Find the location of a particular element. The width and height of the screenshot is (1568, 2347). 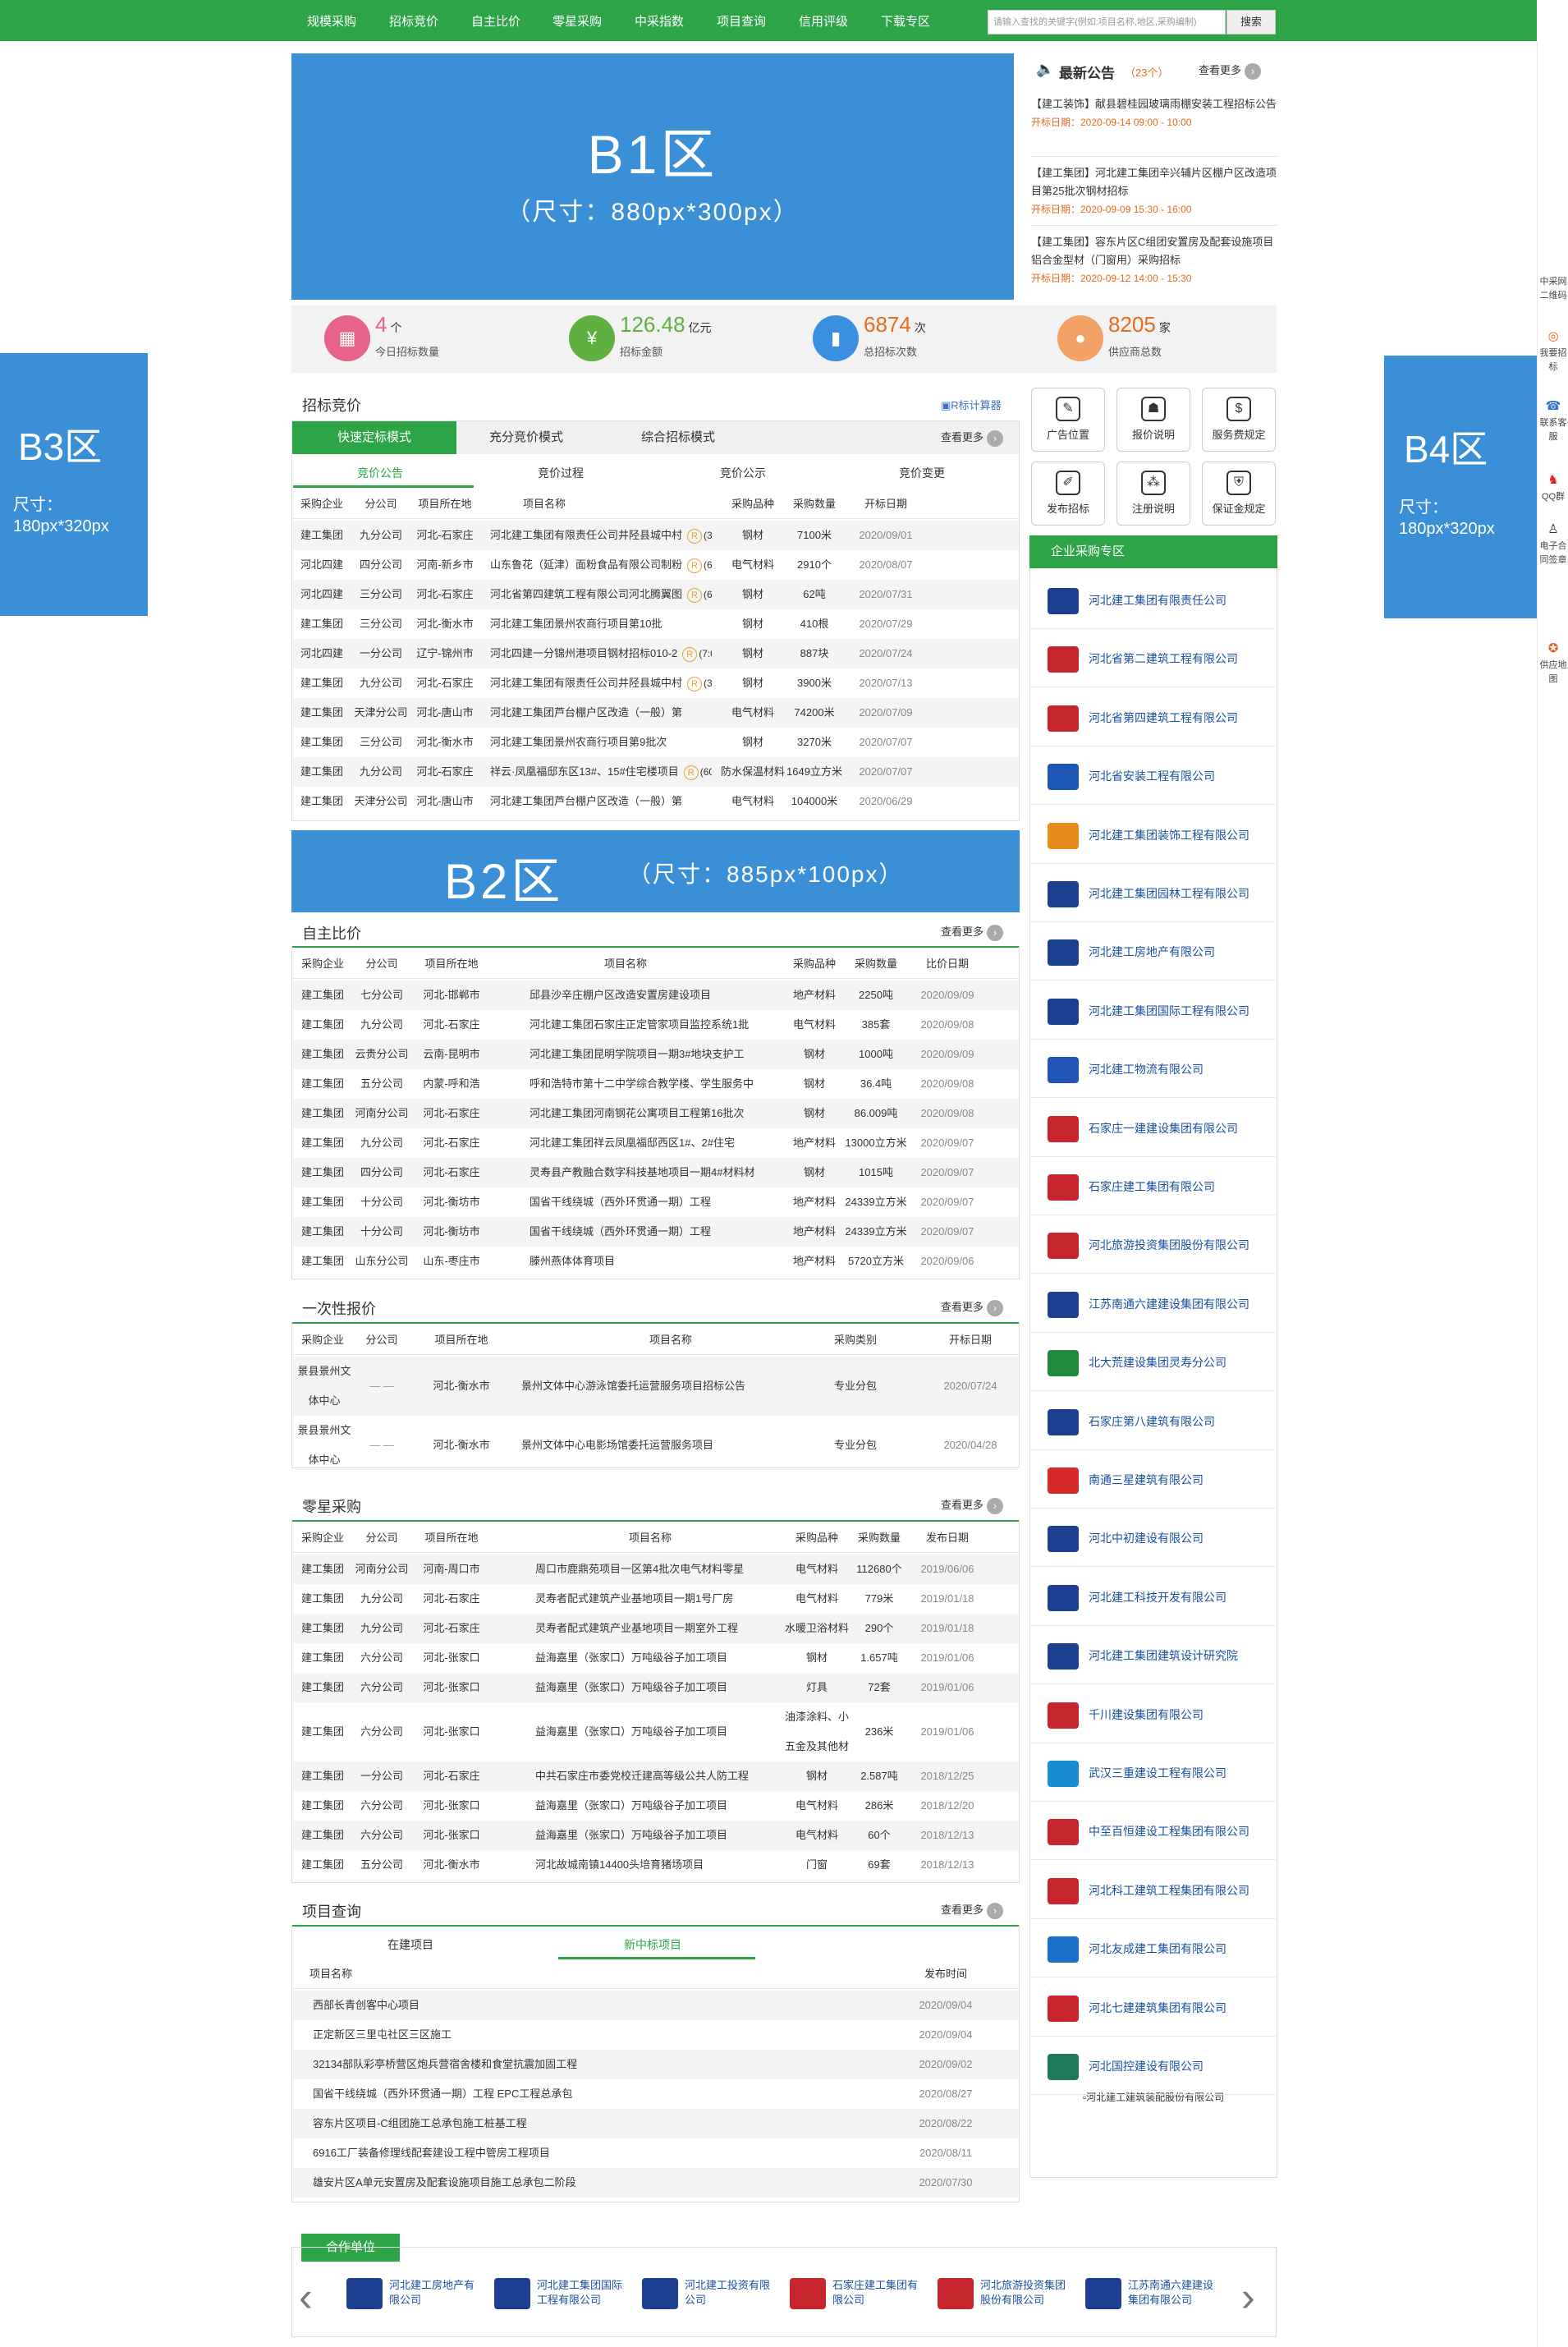

partner-item: 河北建工集团国际工程有限公司 is located at coordinates (564, 2293).